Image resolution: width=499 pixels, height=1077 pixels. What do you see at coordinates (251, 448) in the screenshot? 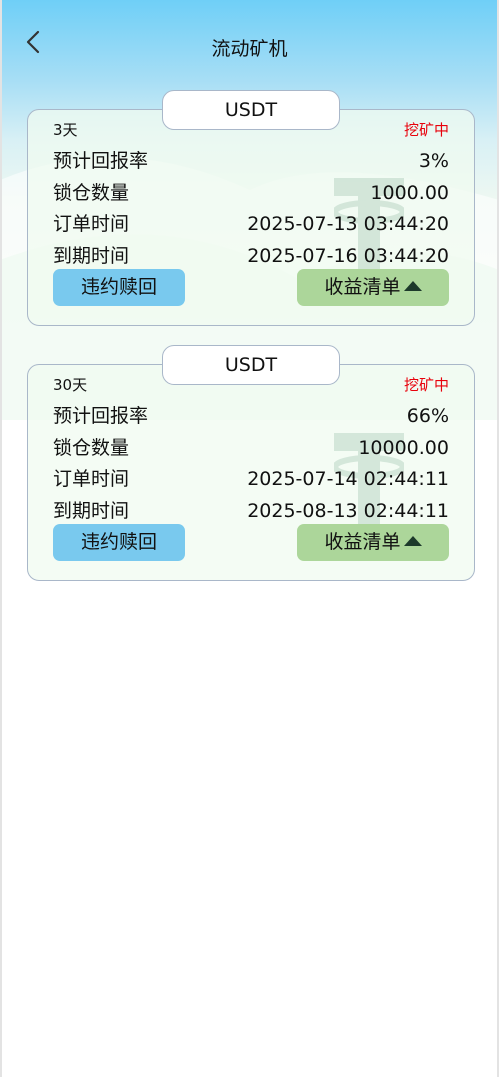
I see `amount-row: 锁仓数量 10000.00` at bounding box center [251, 448].